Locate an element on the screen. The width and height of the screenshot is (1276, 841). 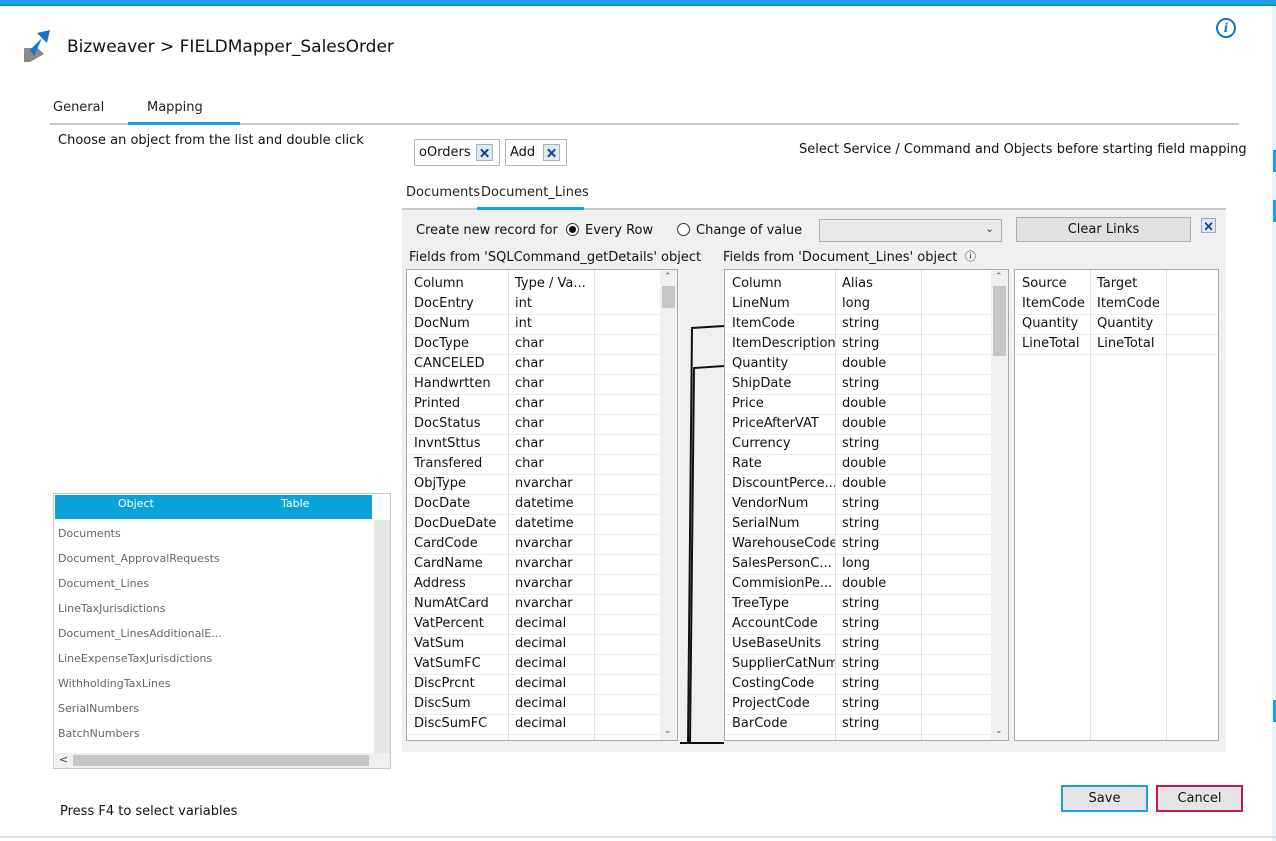
field-link-lines is located at coordinates (702, 534).